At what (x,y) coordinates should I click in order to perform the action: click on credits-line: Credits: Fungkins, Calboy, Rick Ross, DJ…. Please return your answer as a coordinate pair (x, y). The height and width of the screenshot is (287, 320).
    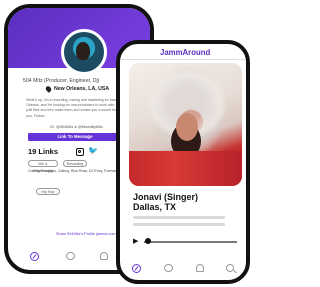
    Looking at the image, I should click on (76, 171).